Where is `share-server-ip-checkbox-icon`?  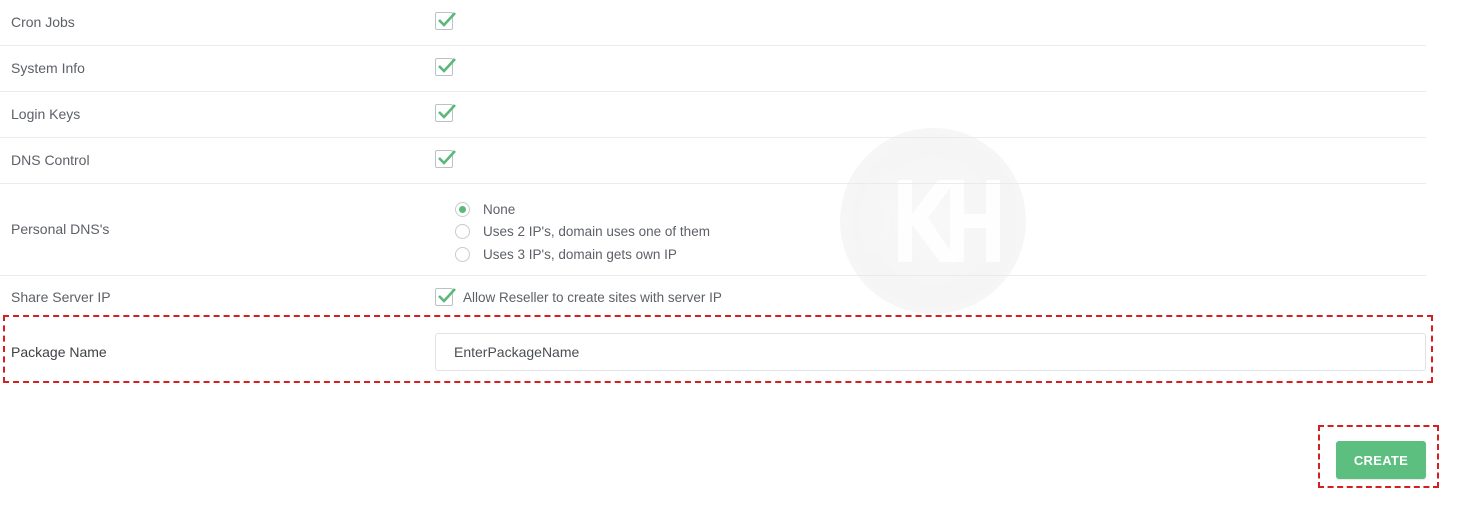
share-server-ip-checkbox-icon is located at coordinates (445, 297).